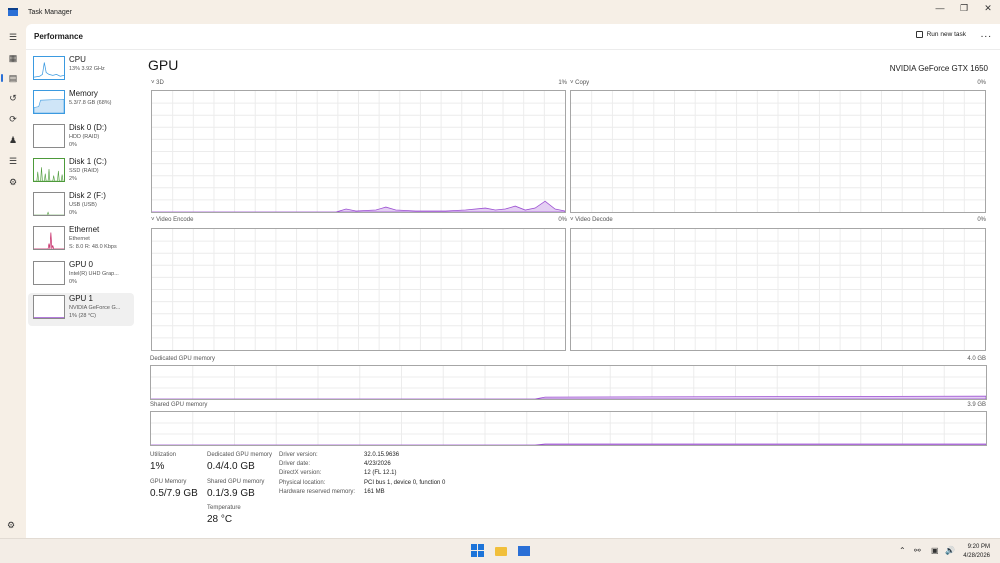  What do you see at coordinates (11, 525) in the screenshot?
I see `settings-gear-icon: ⚙` at bounding box center [11, 525].